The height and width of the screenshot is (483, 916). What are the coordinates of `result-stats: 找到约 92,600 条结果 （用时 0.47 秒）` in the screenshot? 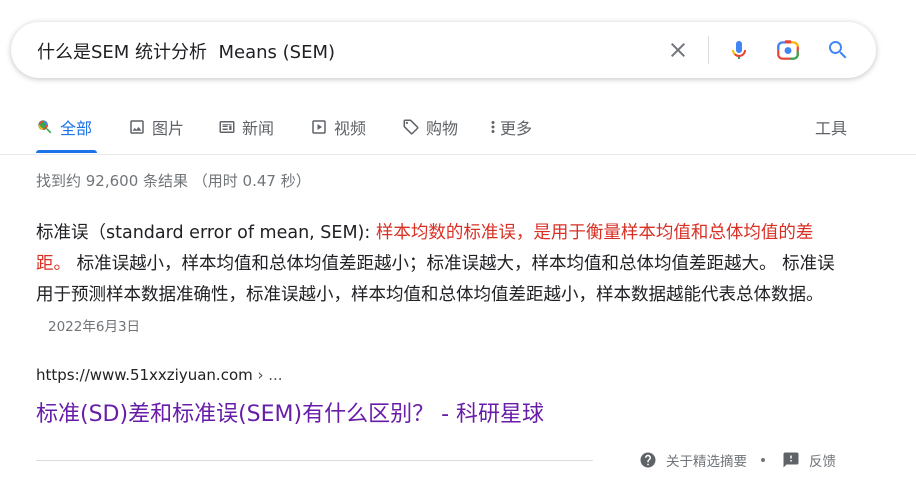 It's located at (173, 181).